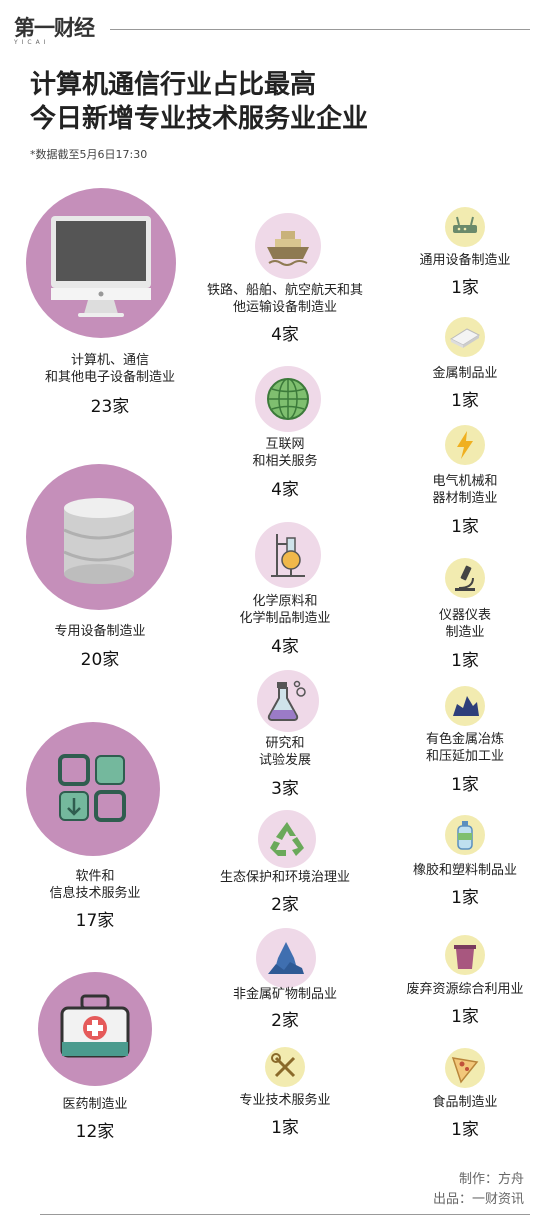 Image resolution: width=550 pixels, height=1230 pixels. What do you see at coordinates (465, 1130) in the screenshot?
I see `count-food: 1家` at bounding box center [465, 1130].